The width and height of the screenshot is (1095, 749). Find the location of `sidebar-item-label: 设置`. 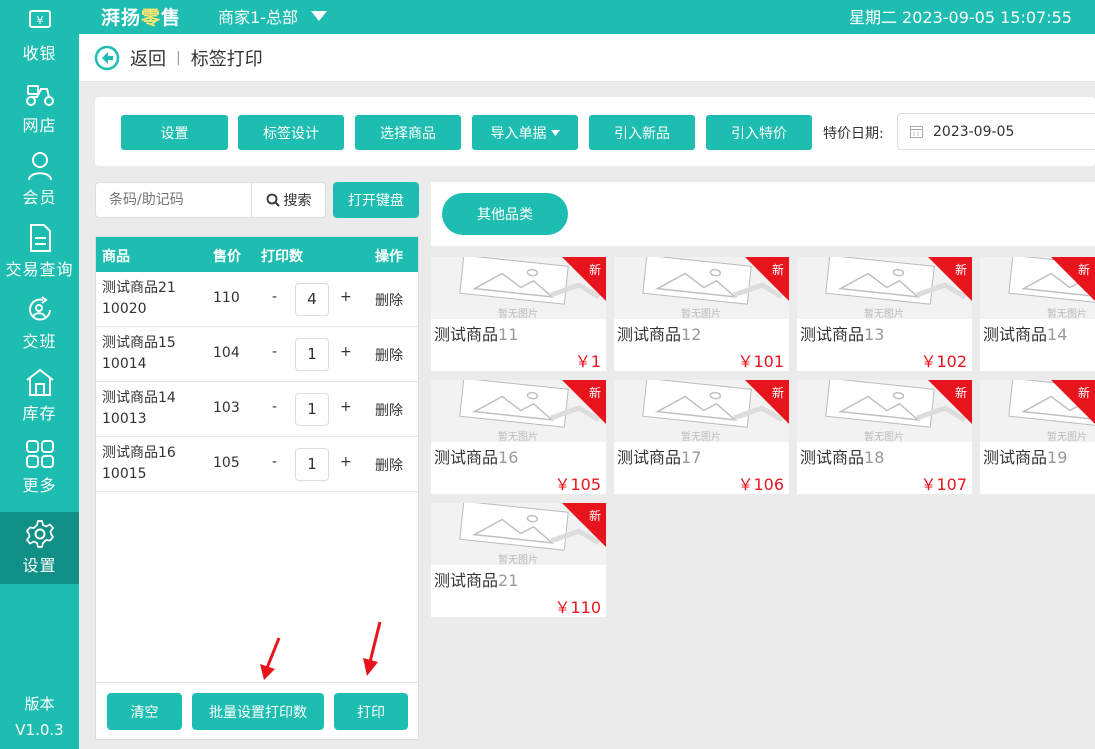

sidebar-item-label: 设置 is located at coordinates (39, 565).